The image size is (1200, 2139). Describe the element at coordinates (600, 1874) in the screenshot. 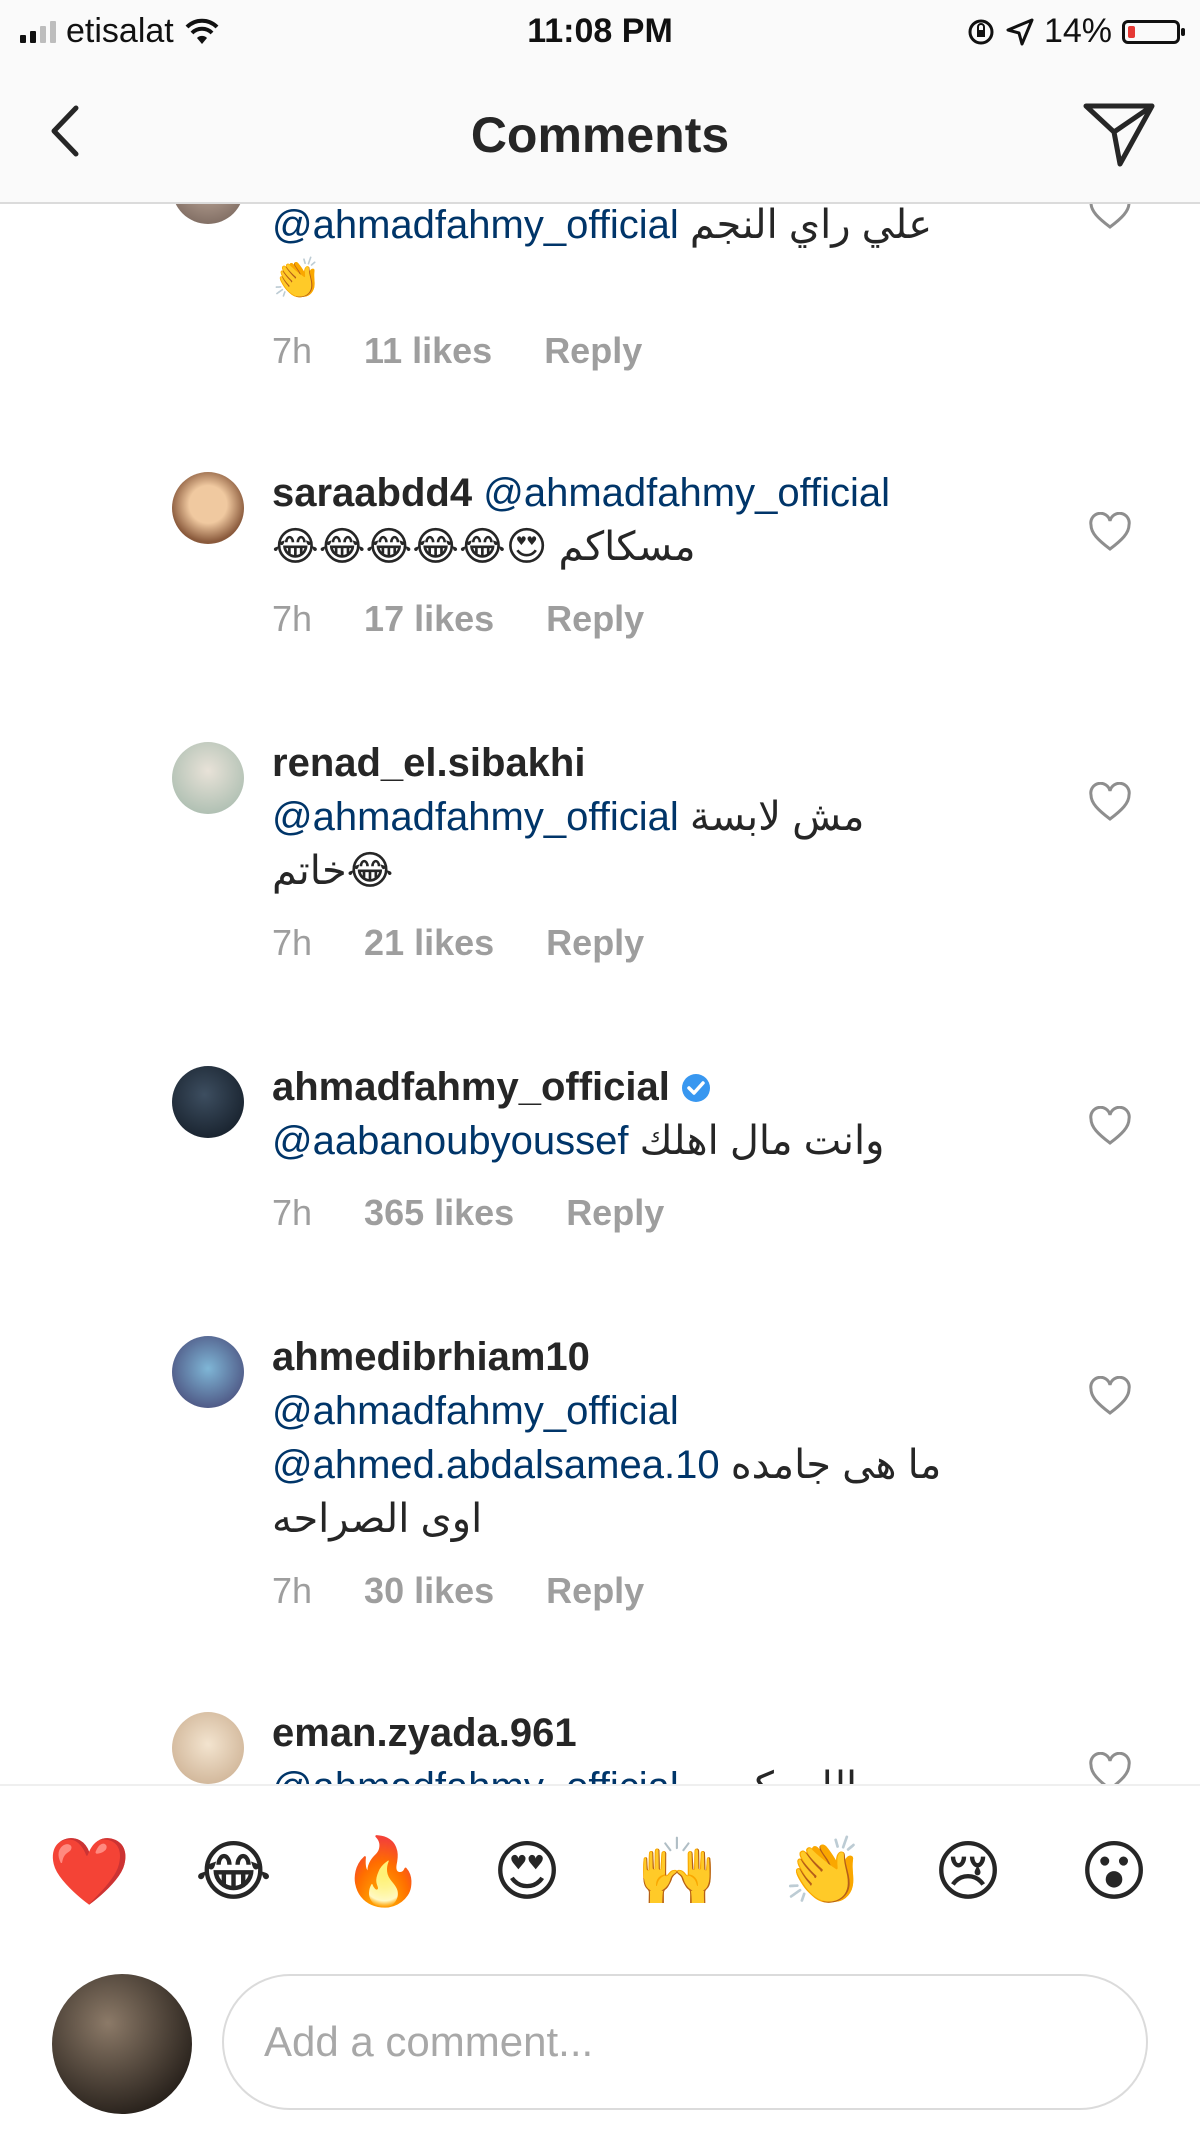

I see `quick-reaction-bar: ❤️ 😂 🔥 😍 🙌 👏 😢 😮` at that location.